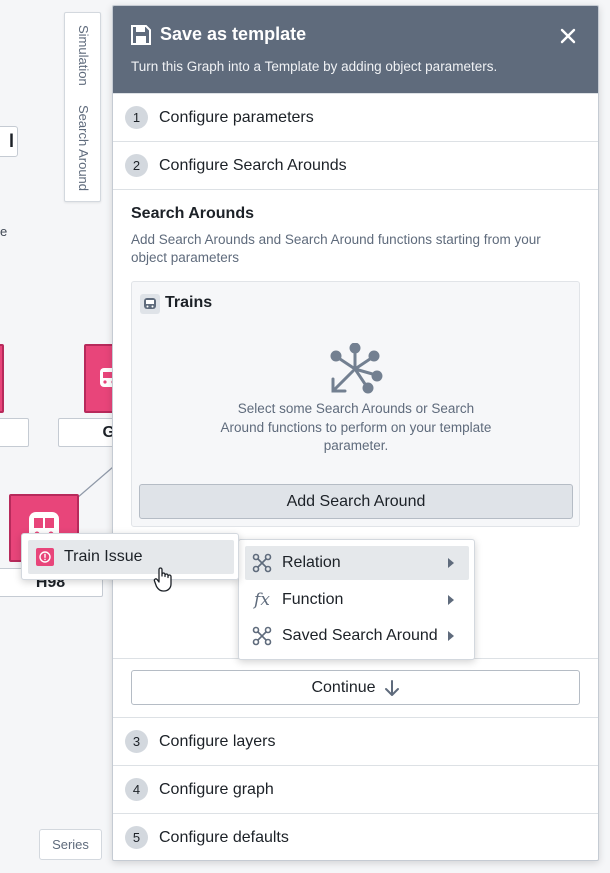 This screenshot has width=610, height=873. I want to click on series-button: Series, so click(70, 844).